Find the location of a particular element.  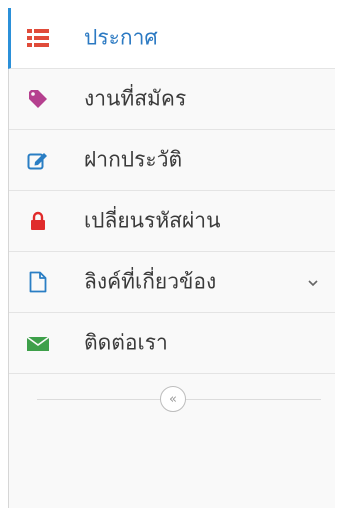

lock-icon is located at coordinates (38, 221).